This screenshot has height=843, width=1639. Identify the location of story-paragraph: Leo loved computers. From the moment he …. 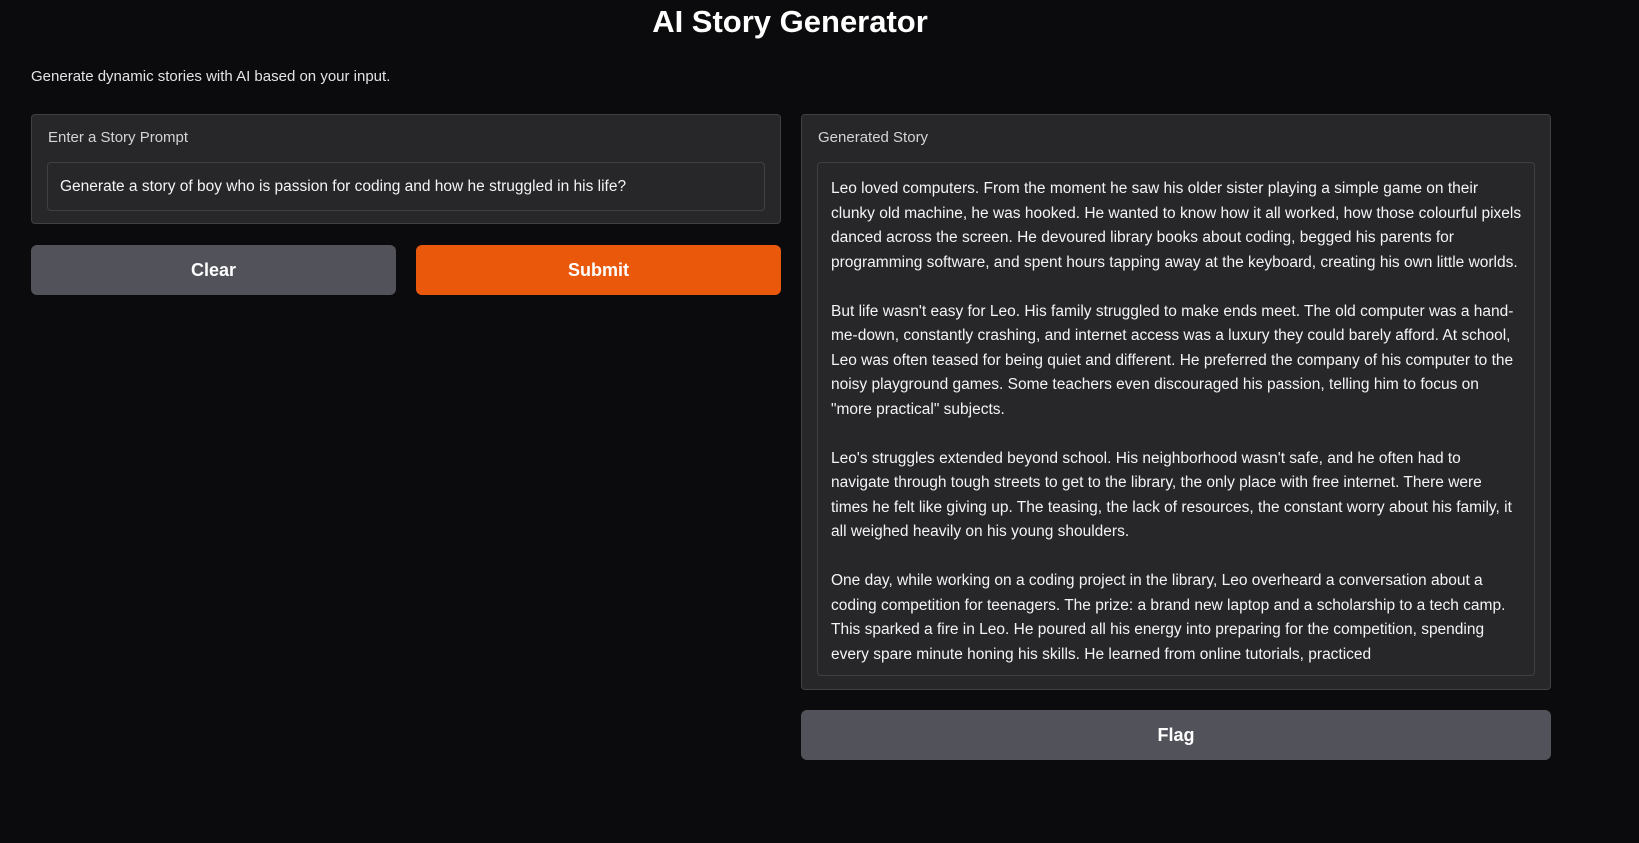
(1176, 225).